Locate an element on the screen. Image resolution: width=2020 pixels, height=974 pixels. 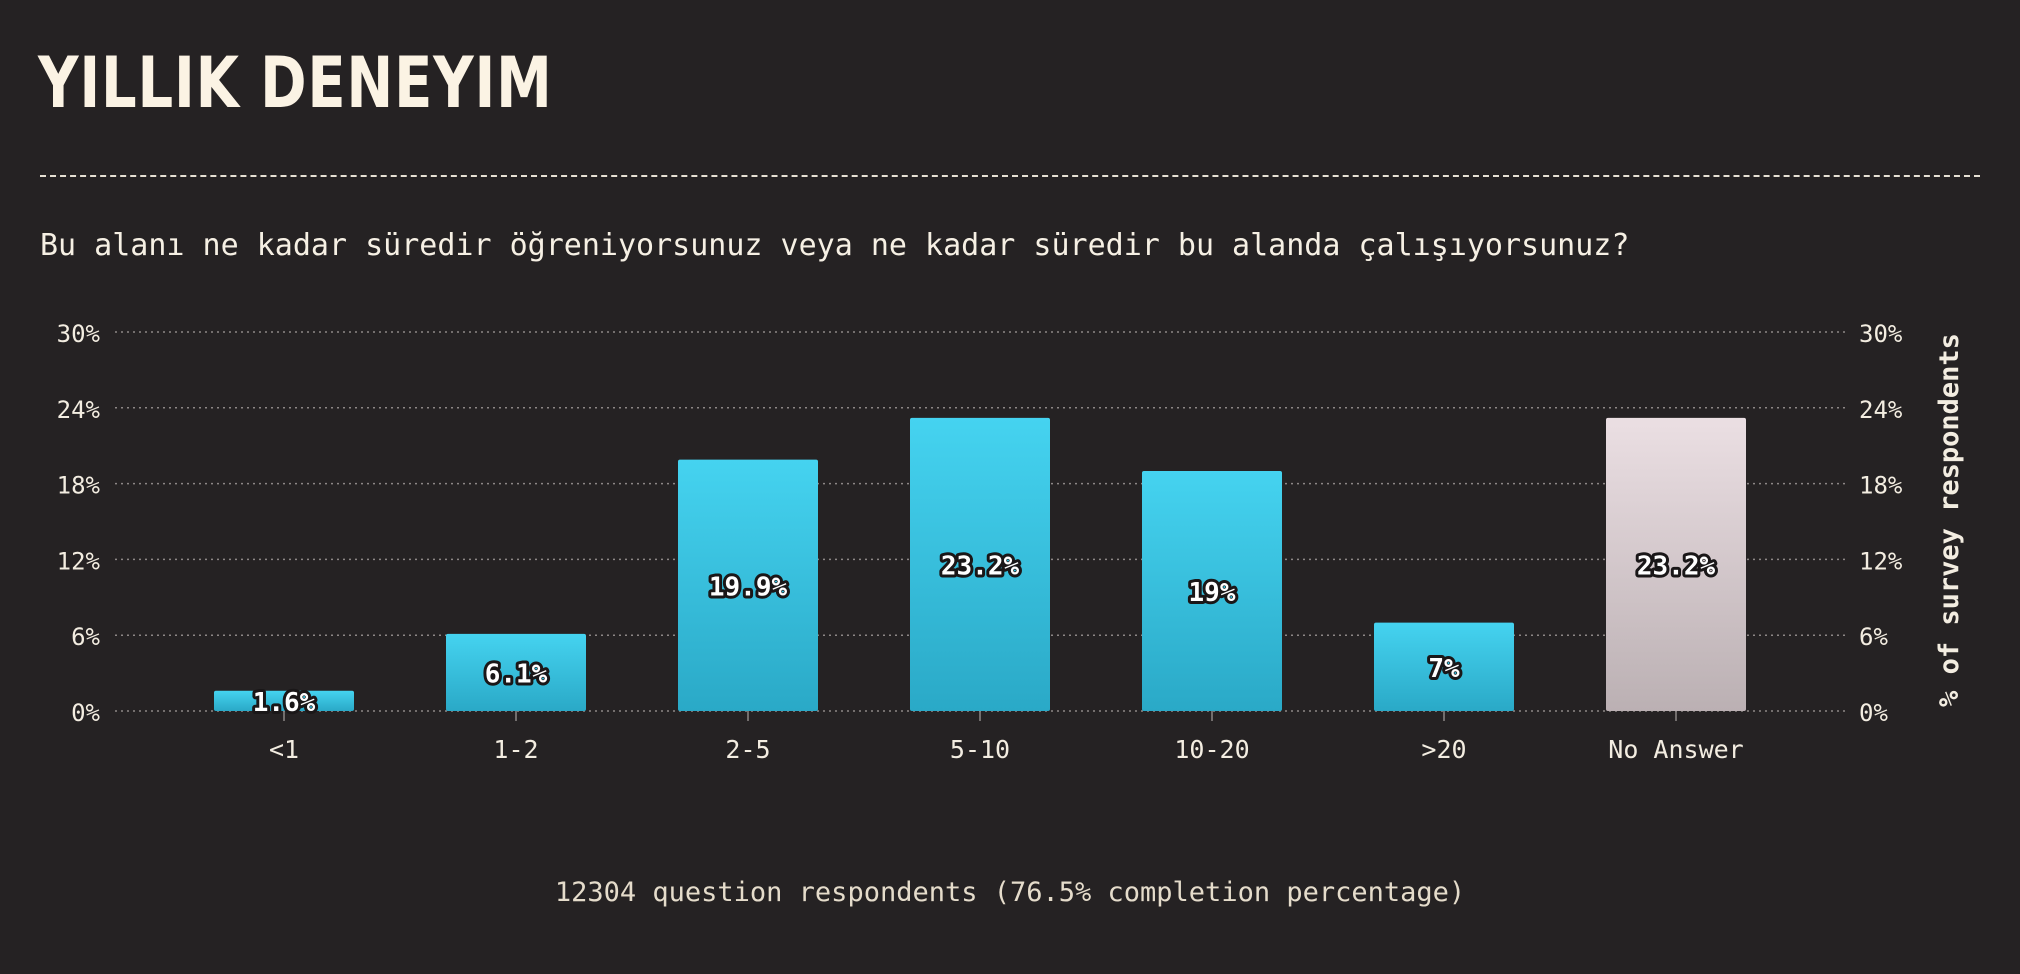
y-tick-label-left: 12% is located at coordinates (79, 561).